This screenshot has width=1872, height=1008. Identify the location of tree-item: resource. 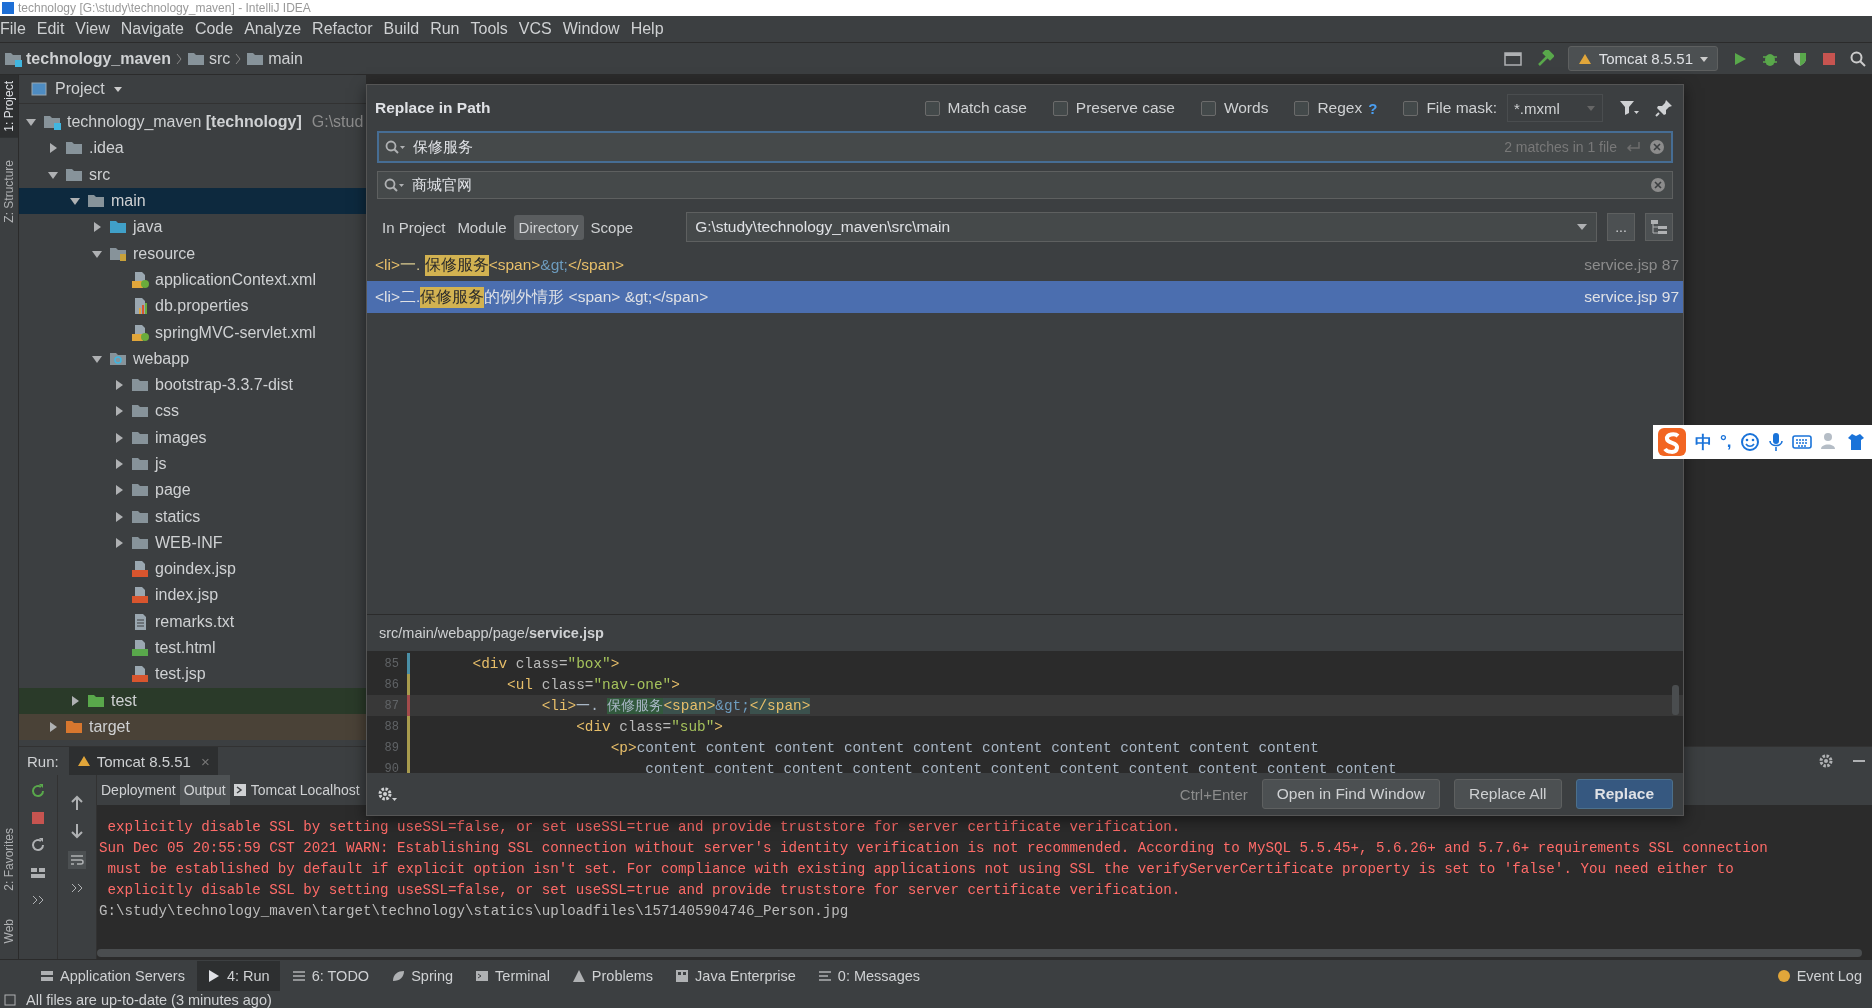
(192, 253).